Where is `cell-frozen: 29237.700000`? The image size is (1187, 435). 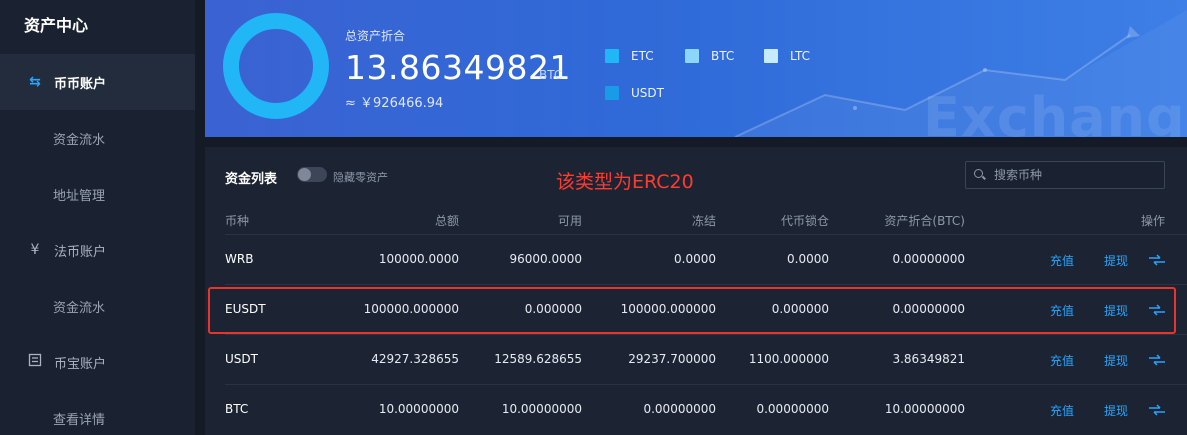
cell-frozen: 29237.700000 is located at coordinates (672, 359).